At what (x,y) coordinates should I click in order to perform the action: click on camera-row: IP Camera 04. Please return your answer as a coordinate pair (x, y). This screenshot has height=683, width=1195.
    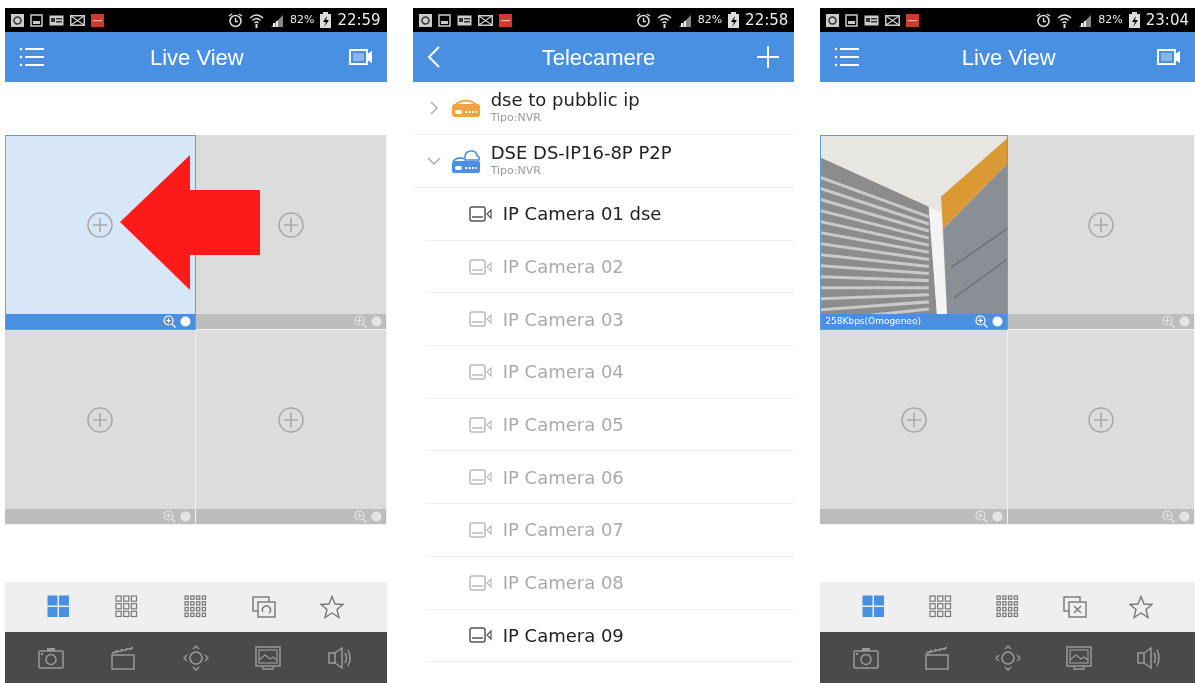
    Looking at the image, I should click on (609, 372).